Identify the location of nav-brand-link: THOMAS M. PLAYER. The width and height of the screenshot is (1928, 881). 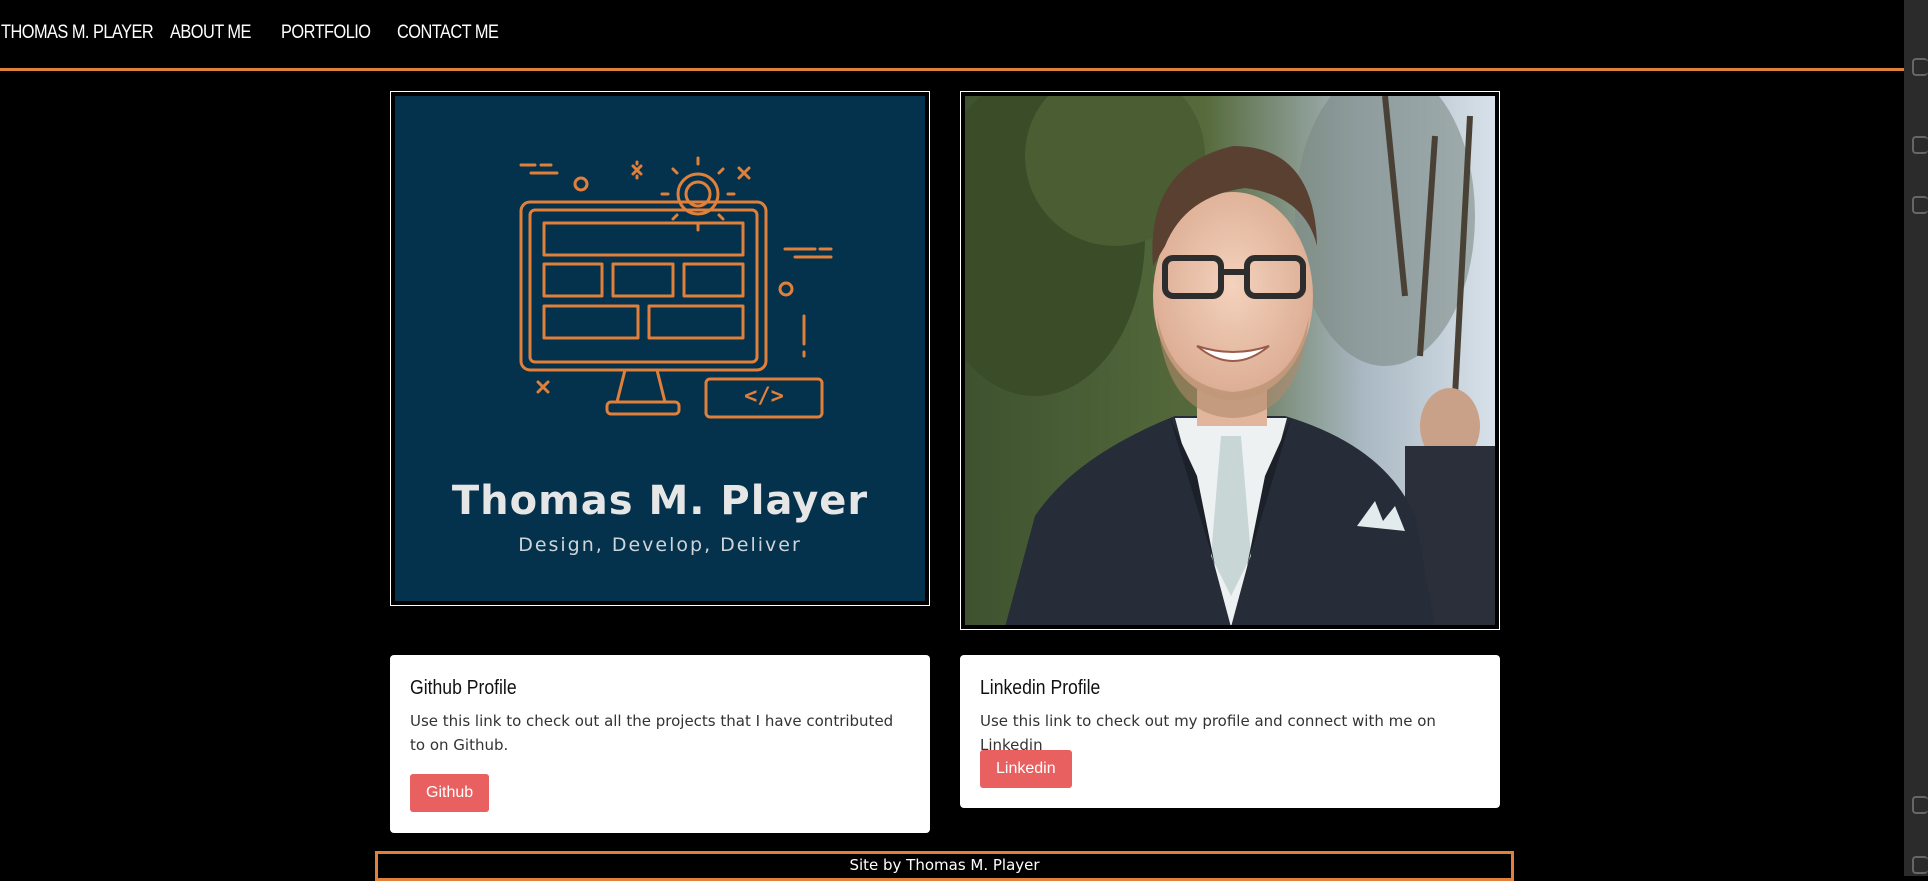
(77, 33).